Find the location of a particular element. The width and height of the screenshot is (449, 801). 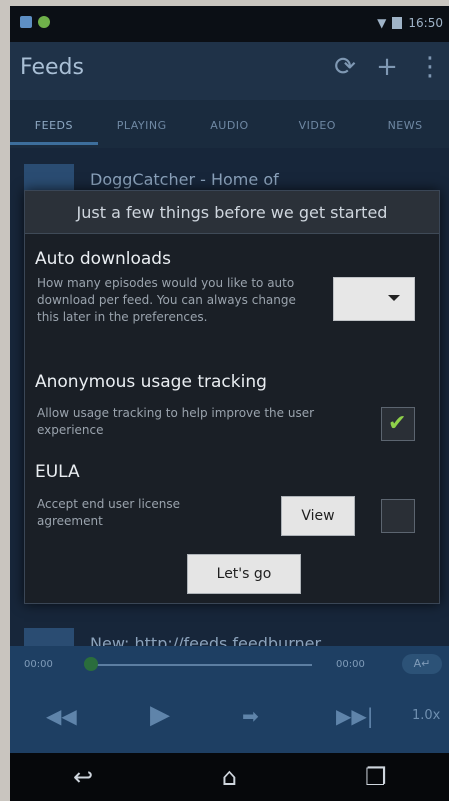

refresh-icon: ⟳ is located at coordinates (345, 67).